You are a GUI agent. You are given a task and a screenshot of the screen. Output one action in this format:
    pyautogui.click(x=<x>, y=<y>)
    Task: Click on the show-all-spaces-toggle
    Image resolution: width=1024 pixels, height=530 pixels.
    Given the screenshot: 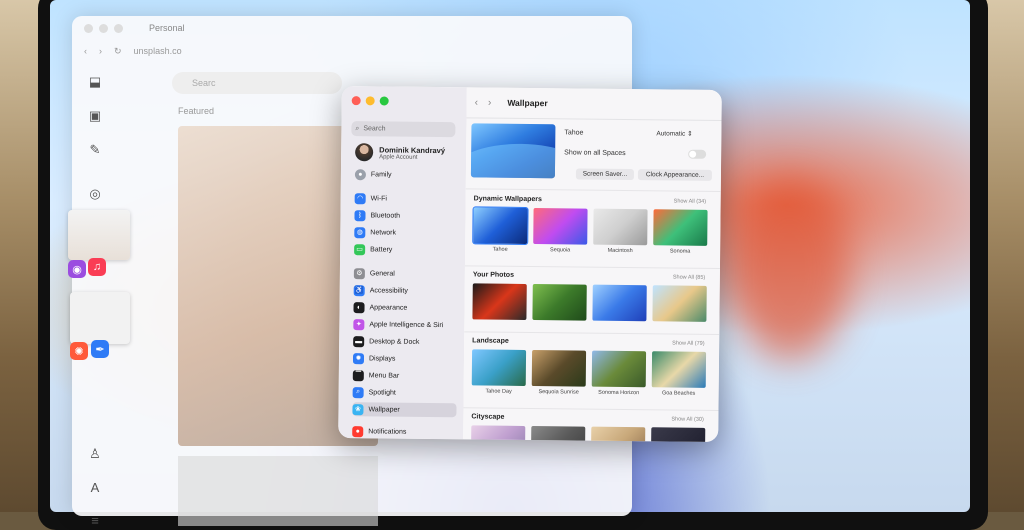 What is the action you would take?
    pyautogui.click(x=697, y=154)
    